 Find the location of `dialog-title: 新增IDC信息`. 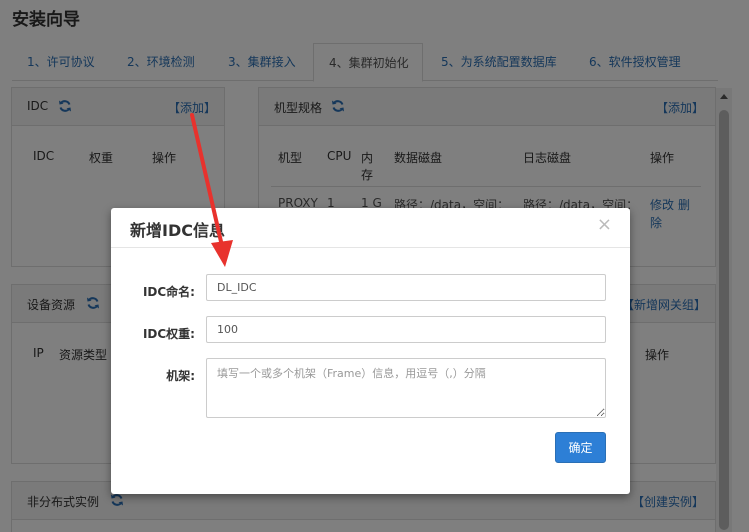

dialog-title: 新增IDC信息 is located at coordinates (177, 230).